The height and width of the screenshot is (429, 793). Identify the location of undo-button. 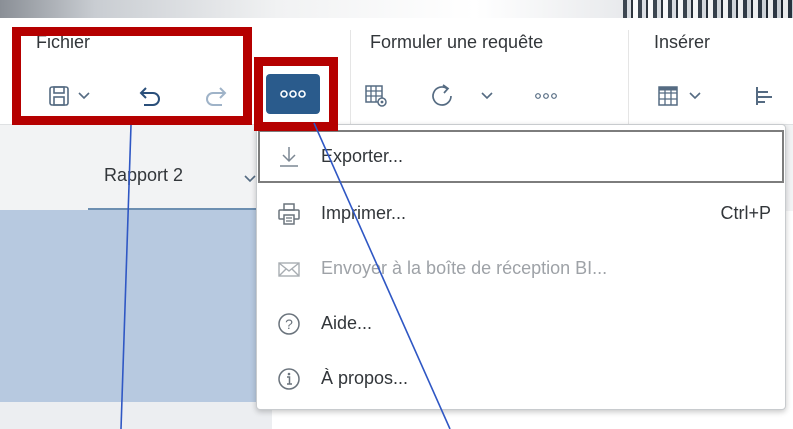
(150, 96).